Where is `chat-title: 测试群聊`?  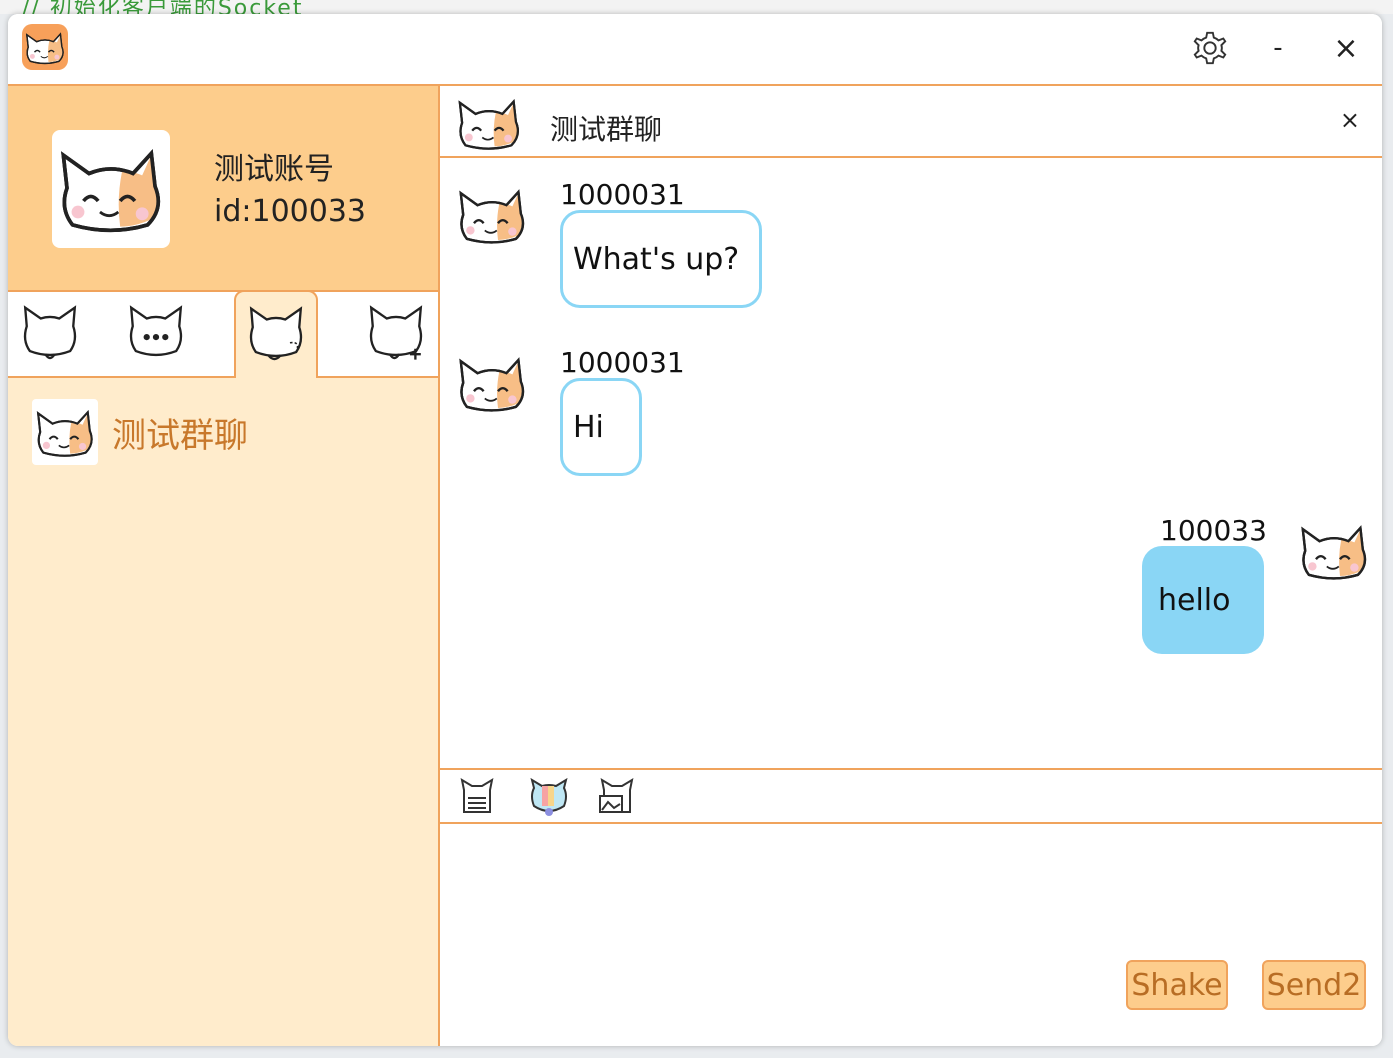
chat-title: 测试群聊 is located at coordinates (606, 129).